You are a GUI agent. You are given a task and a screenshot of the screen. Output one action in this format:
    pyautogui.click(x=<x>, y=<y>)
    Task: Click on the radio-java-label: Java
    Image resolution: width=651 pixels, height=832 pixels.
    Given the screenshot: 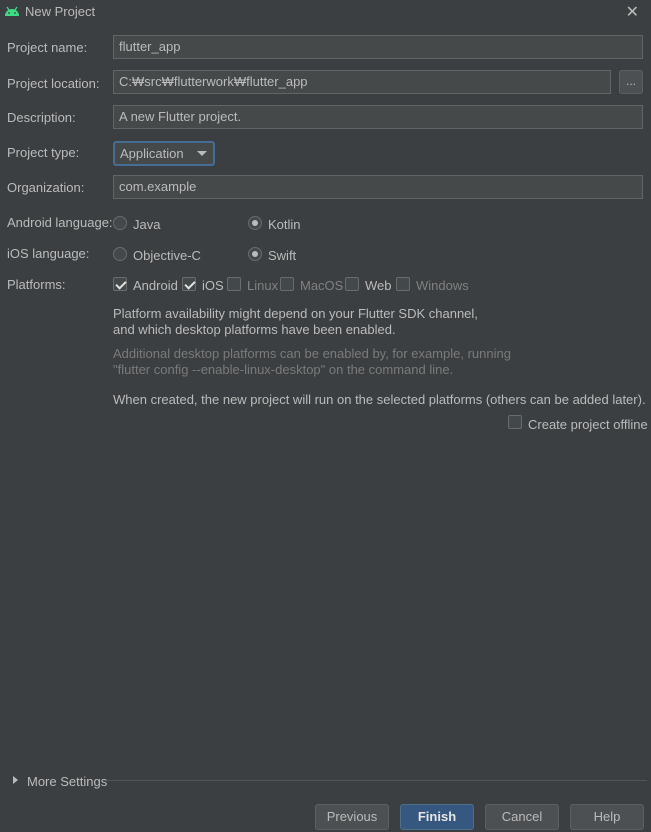 What is the action you would take?
    pyautogui.click(x=147, y=224)
    